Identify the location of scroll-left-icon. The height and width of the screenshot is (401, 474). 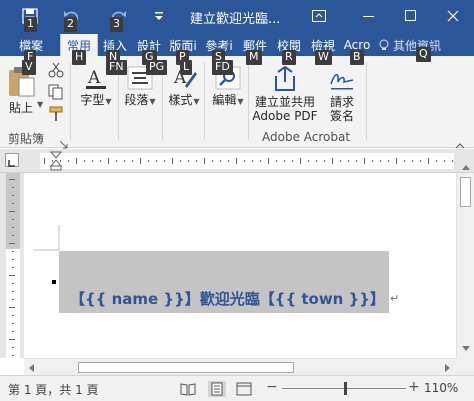
(31, 368).